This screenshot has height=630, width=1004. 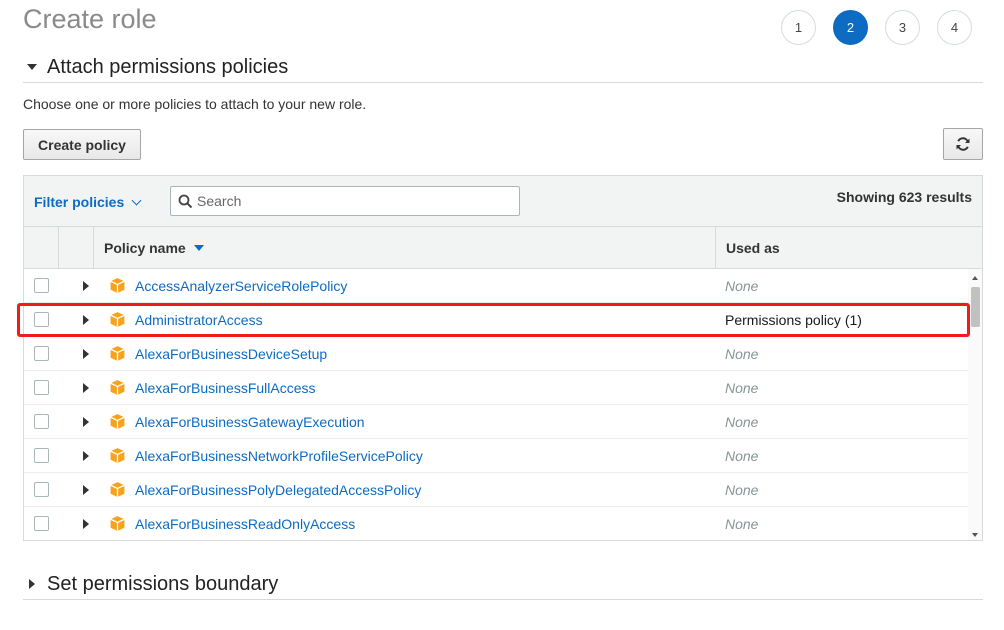 I want to click on table-row: AccessAnalyzerServiceRolePolicy None, so click(x=496, y=286).